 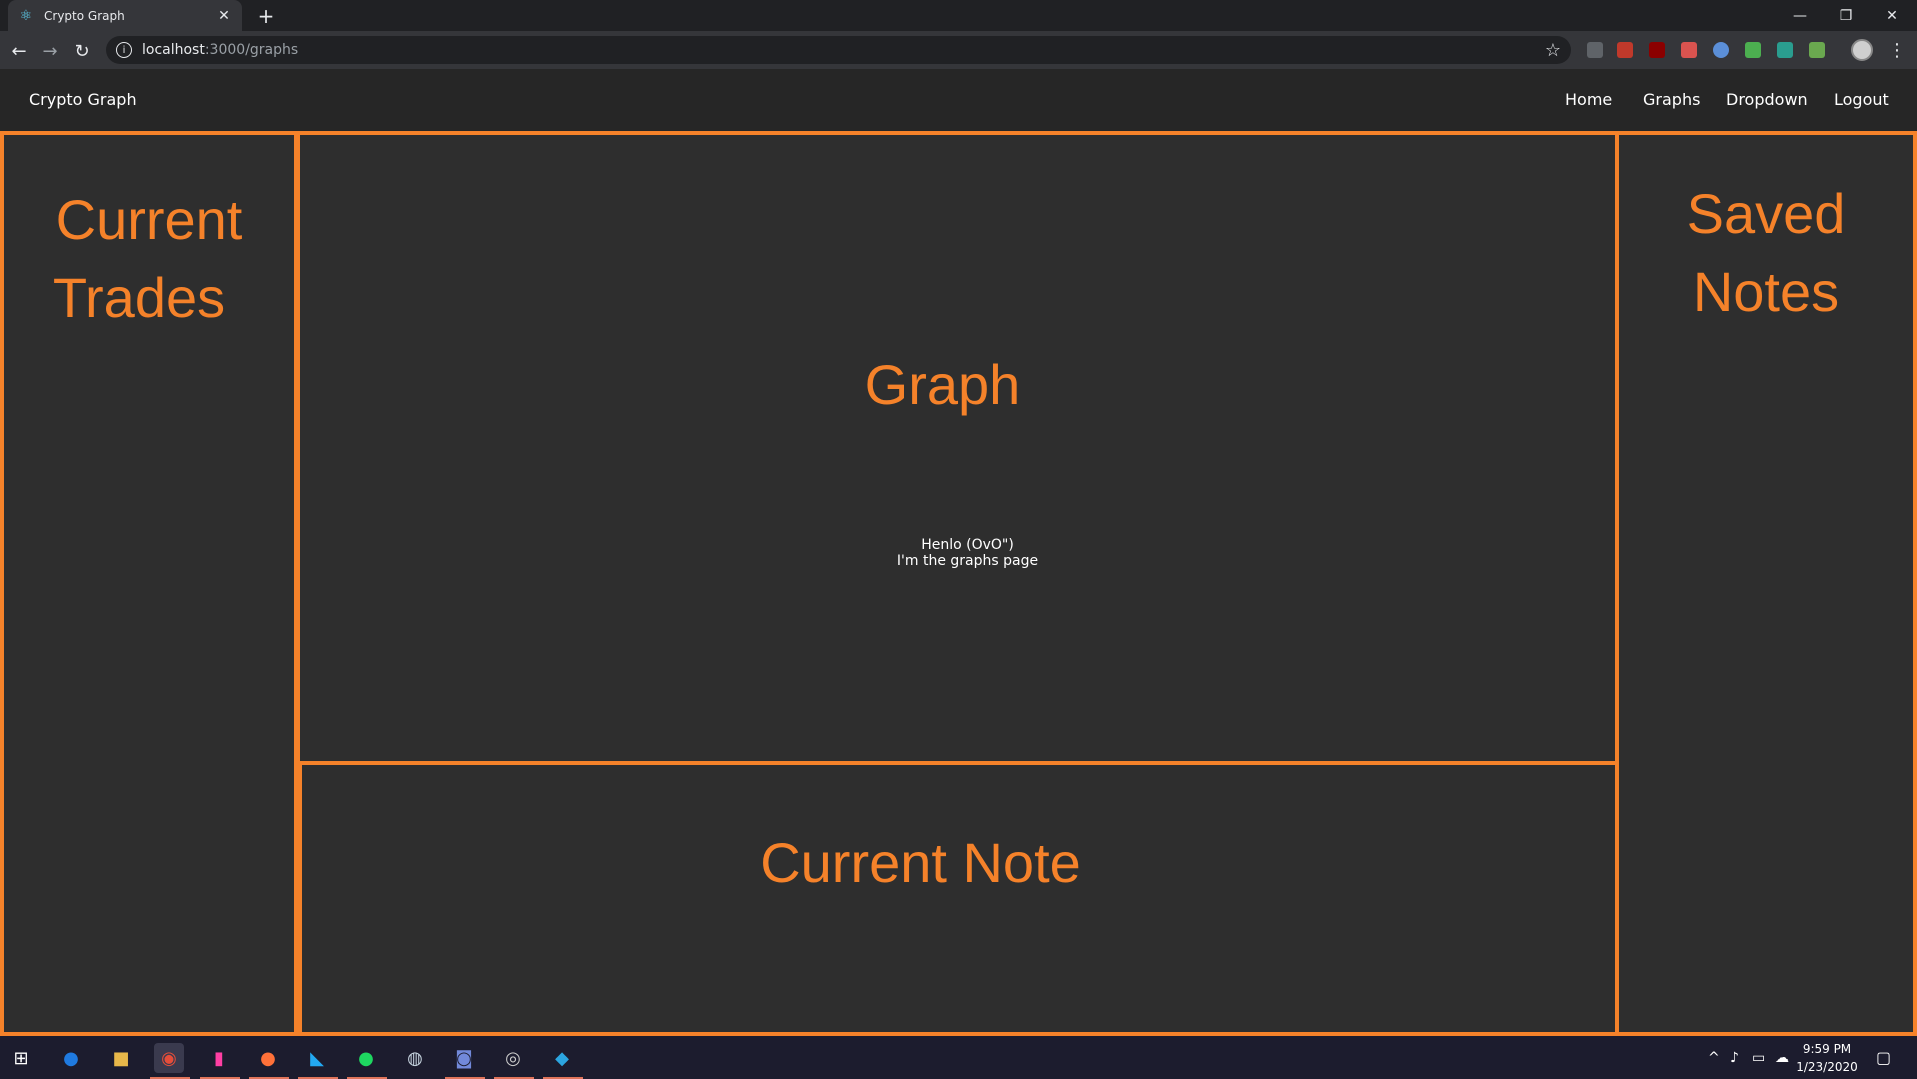 What do you see at coordinates (124, 50) in the screenshot?
I see `info-icon: i` at bounding box center [124, 50].